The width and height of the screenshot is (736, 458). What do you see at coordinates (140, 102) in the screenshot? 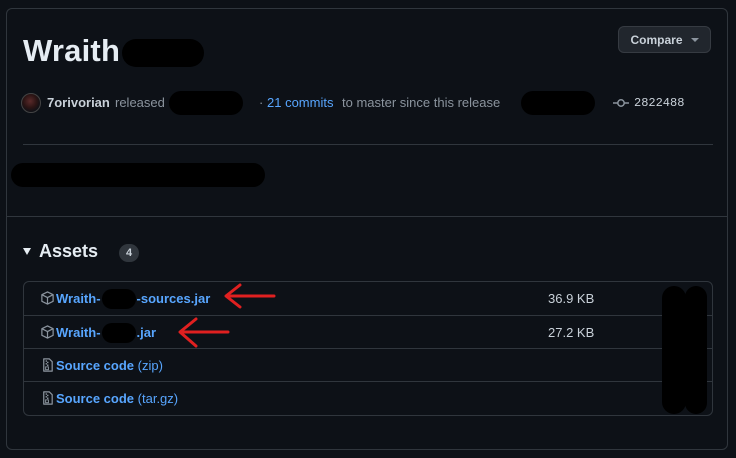
I see `released-text: released` at bounding box center [140, 102].